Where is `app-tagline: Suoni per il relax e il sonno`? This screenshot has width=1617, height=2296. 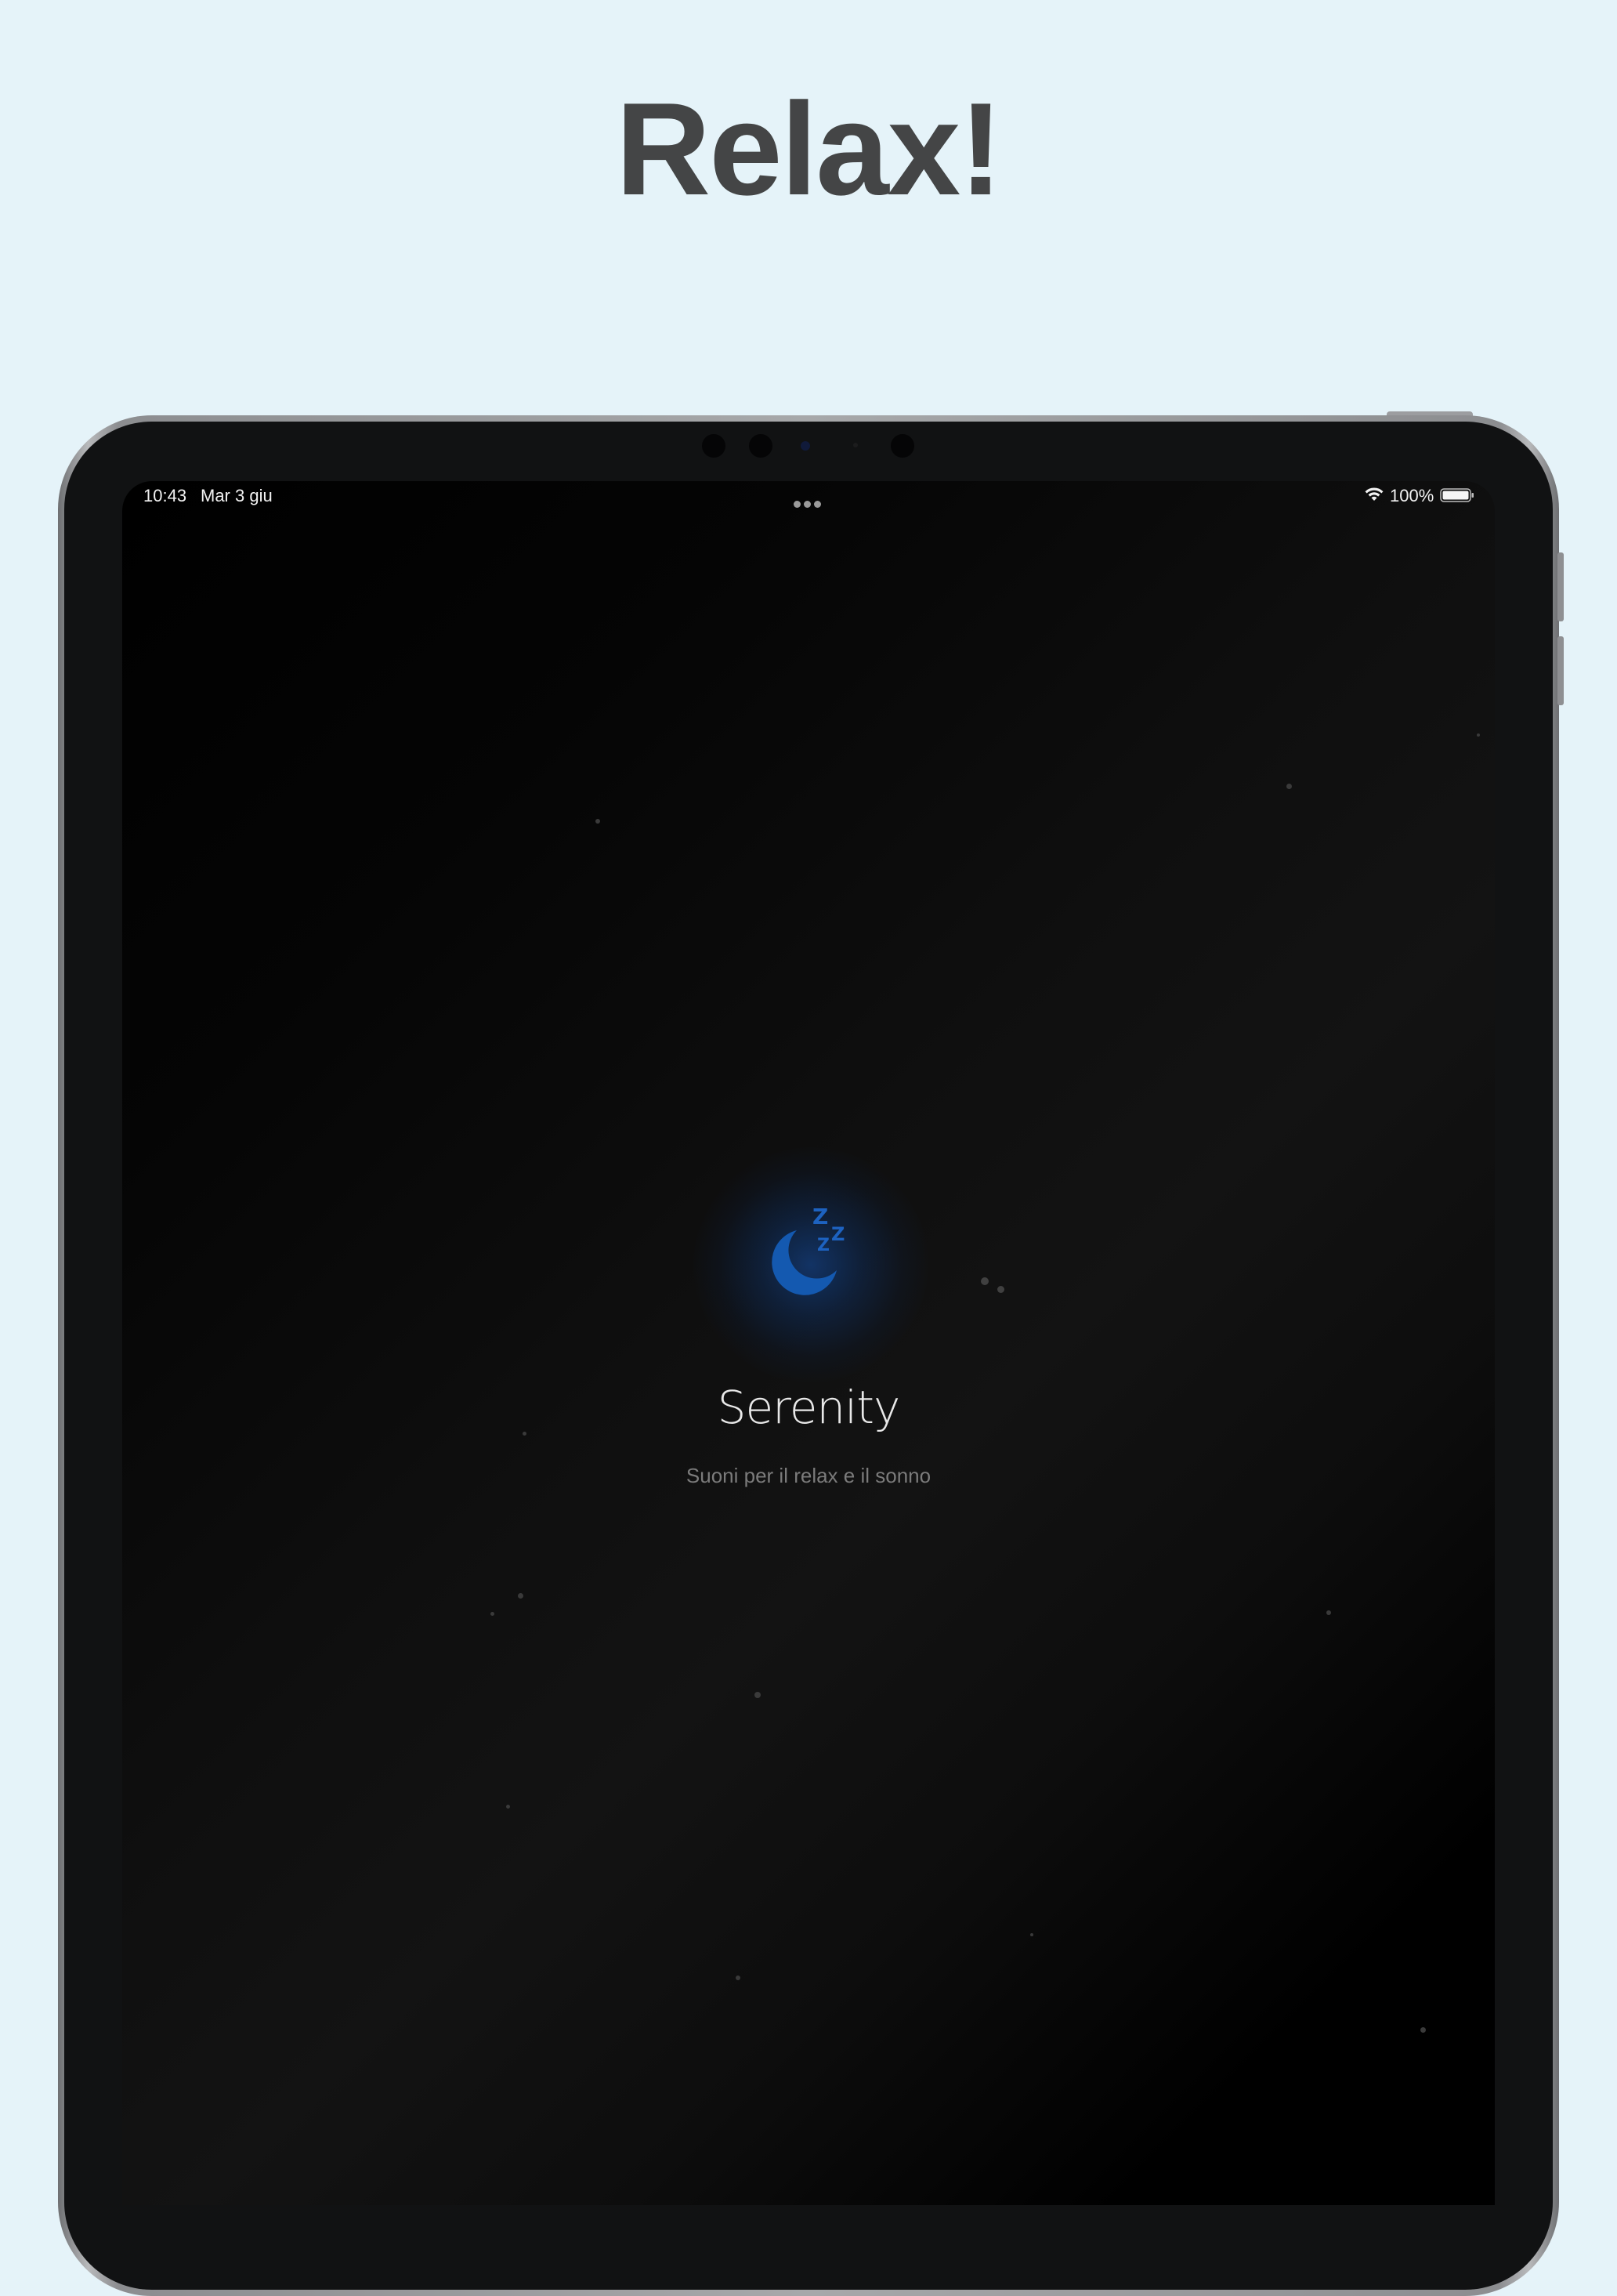 app-tagline: Suoni per il relax e il sonno is located at coordinates (808, 1475).